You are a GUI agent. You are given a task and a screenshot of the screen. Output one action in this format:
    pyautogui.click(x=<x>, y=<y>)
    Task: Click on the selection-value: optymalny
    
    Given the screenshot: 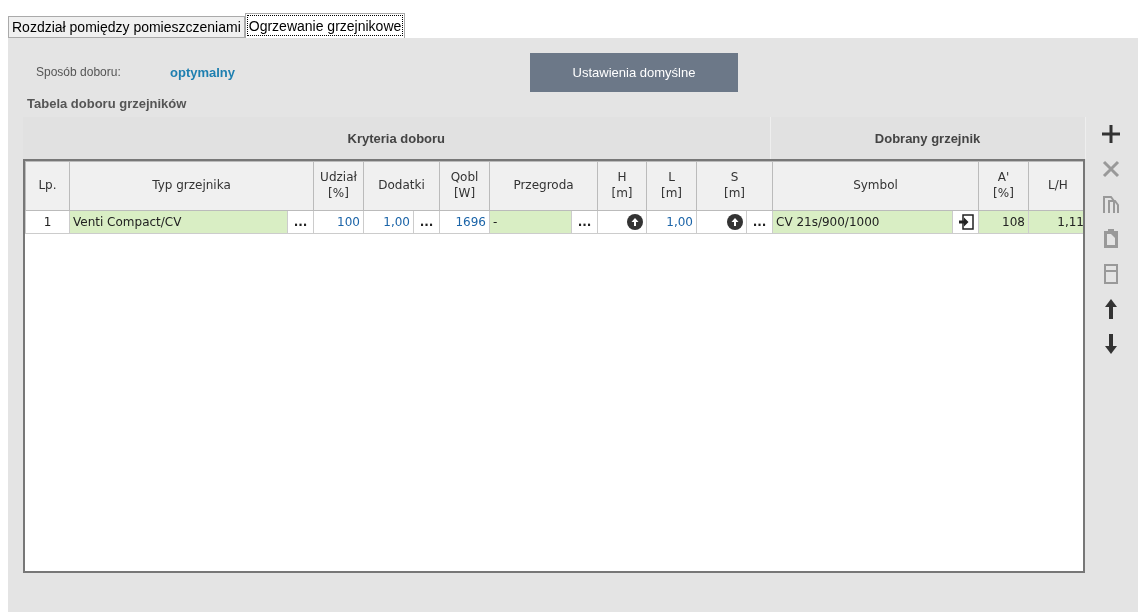 What is the action you would take?
    pyautogui.click(x=295, y=72)
    